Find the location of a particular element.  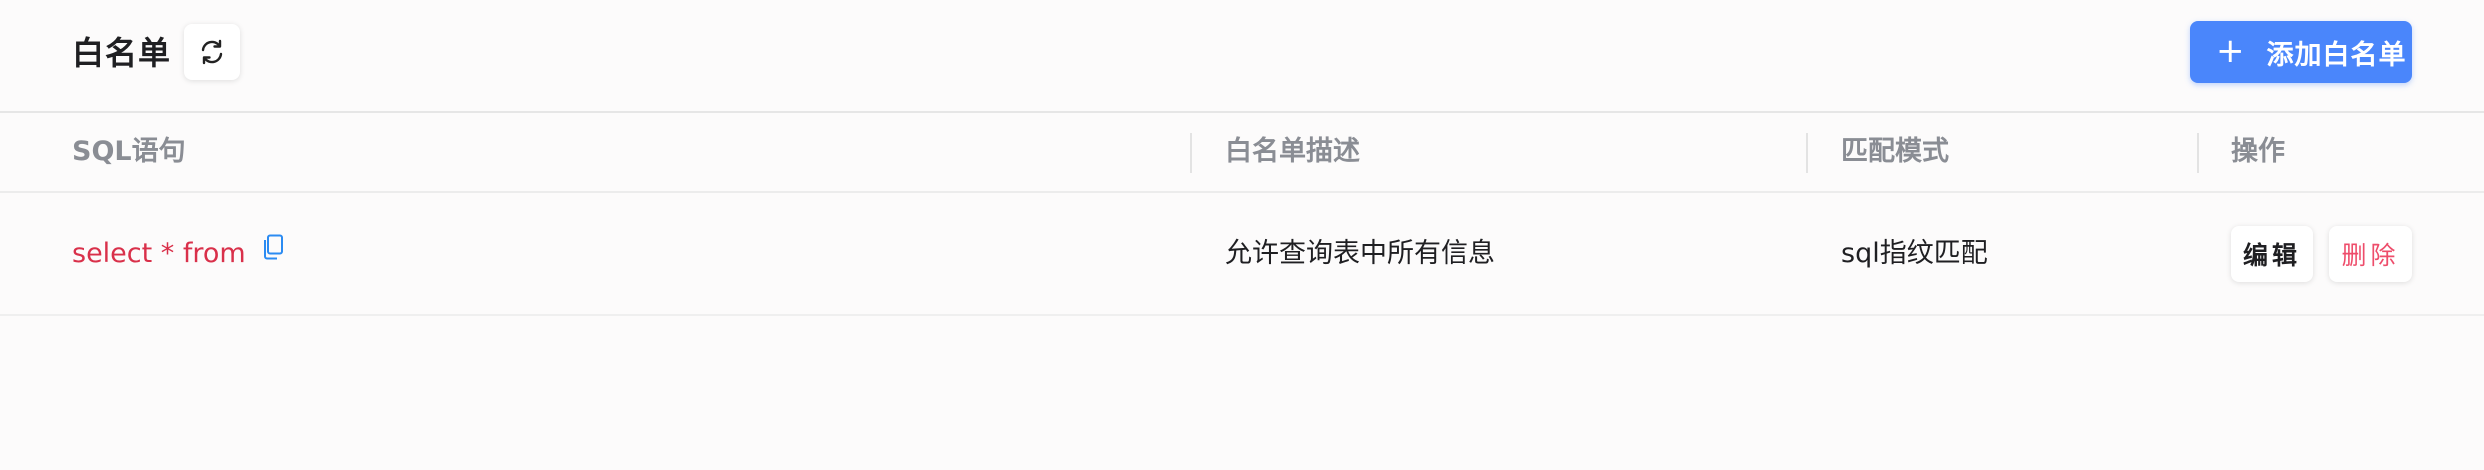

plus-icon: + is located at coordinates (2230, 50).